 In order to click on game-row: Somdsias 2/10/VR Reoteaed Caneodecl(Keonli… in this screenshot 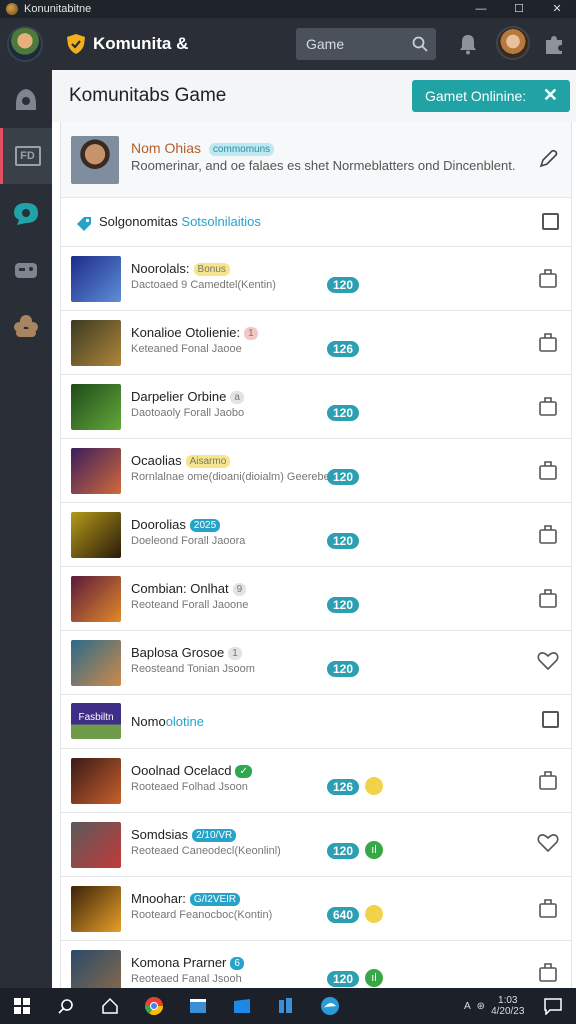, I will do `click(316, 845)`.